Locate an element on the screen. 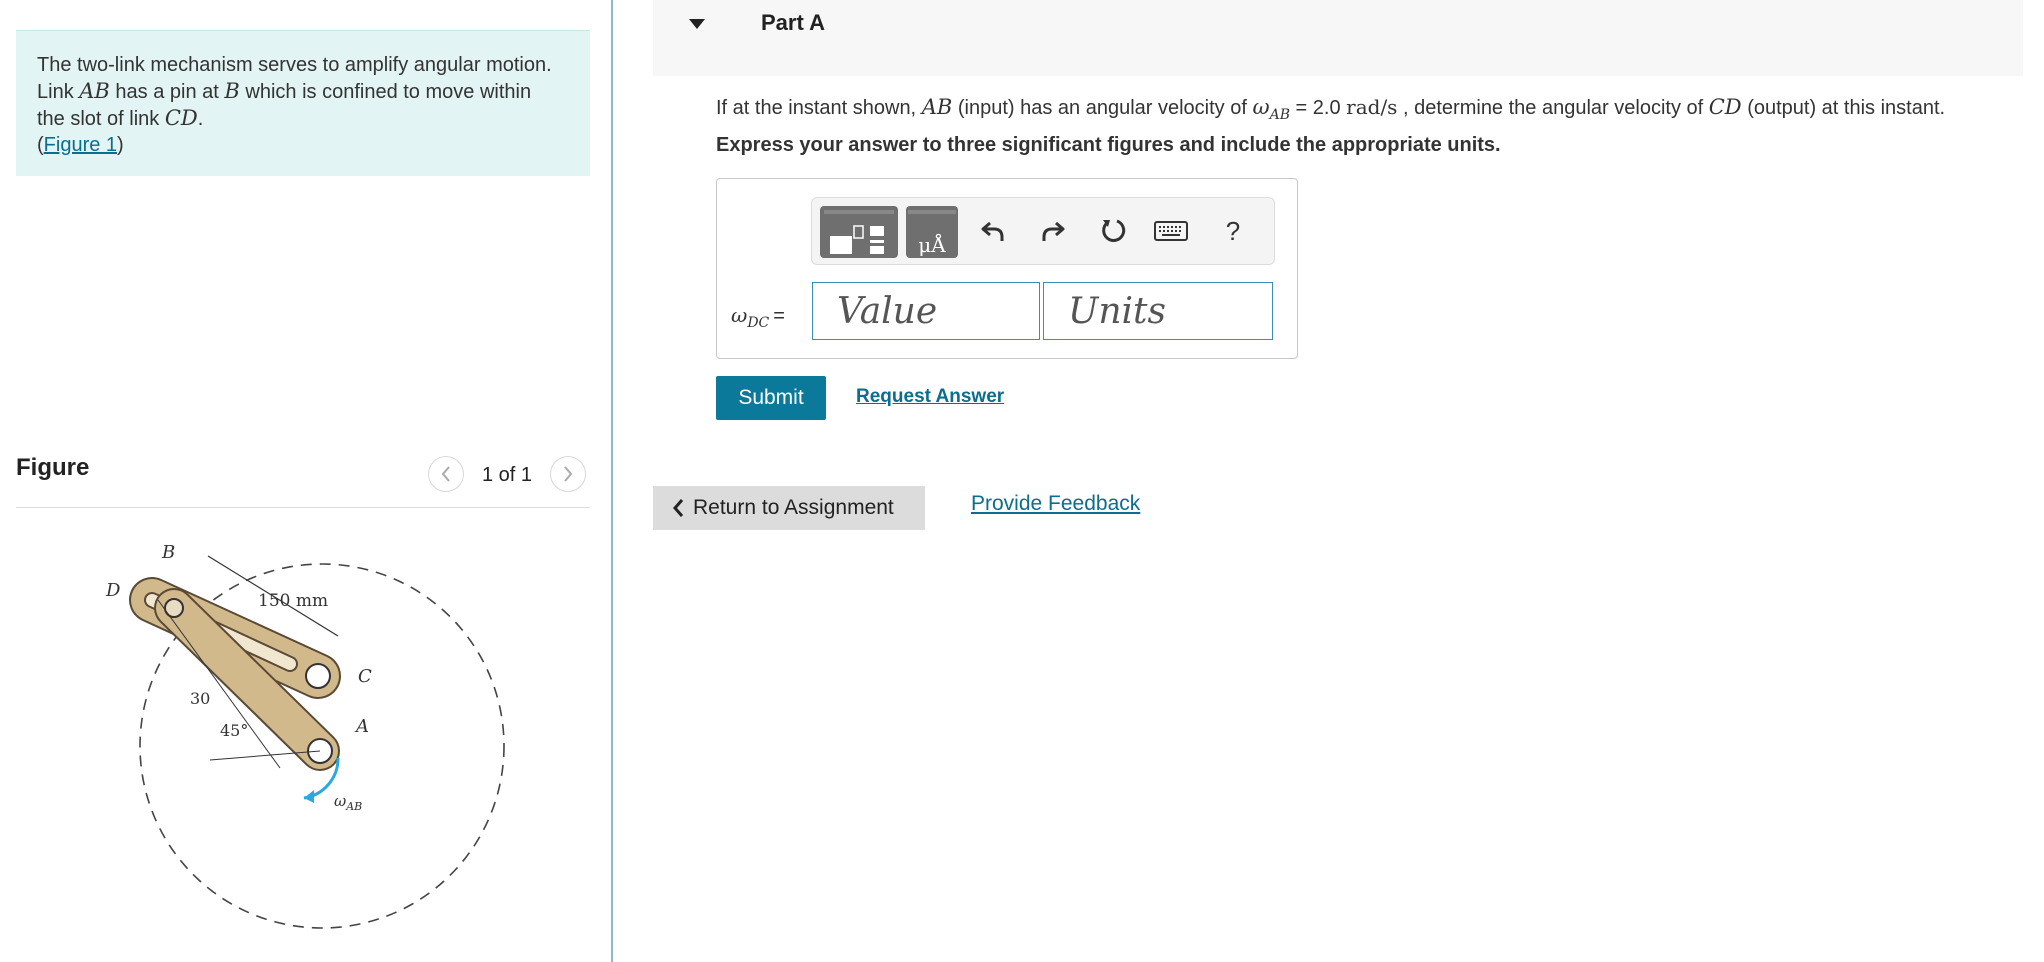  omega-subscript: DC is located at coordinates (758, 323).